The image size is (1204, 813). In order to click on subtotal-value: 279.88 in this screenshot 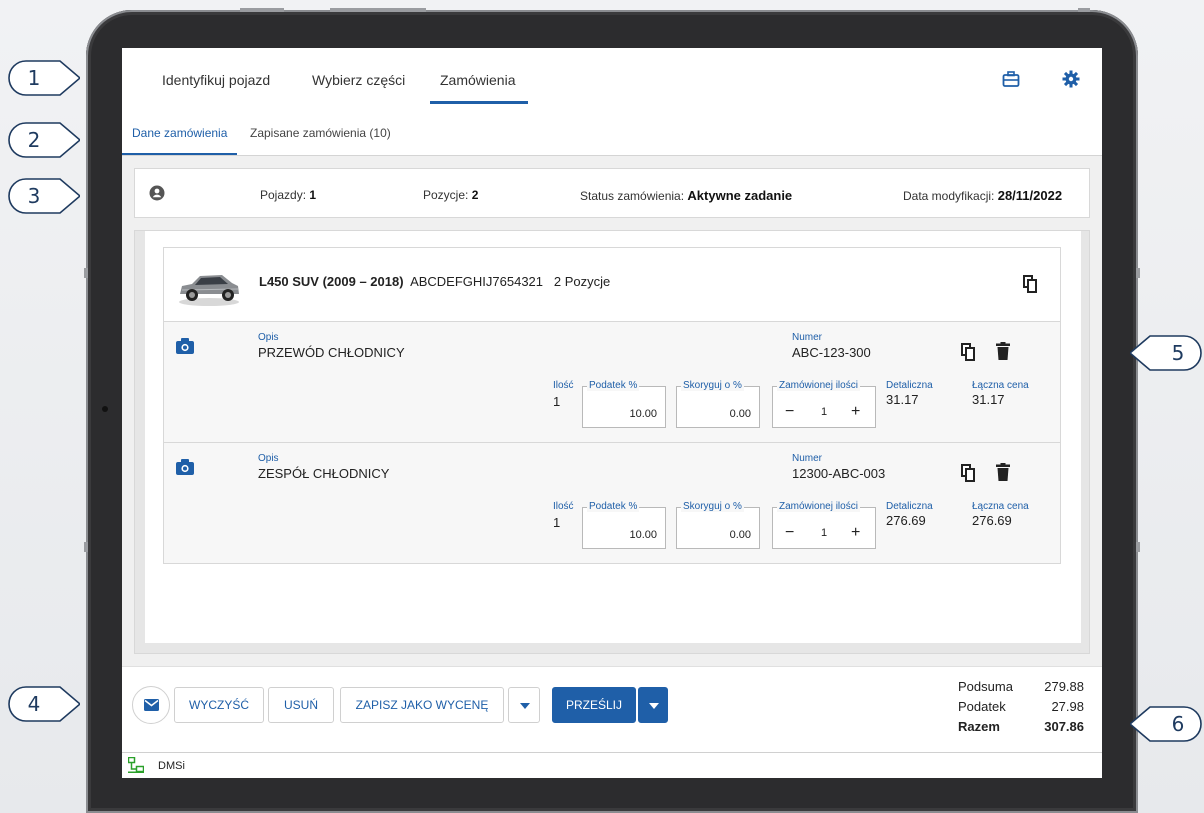, I will do `click(1064, 686)`.